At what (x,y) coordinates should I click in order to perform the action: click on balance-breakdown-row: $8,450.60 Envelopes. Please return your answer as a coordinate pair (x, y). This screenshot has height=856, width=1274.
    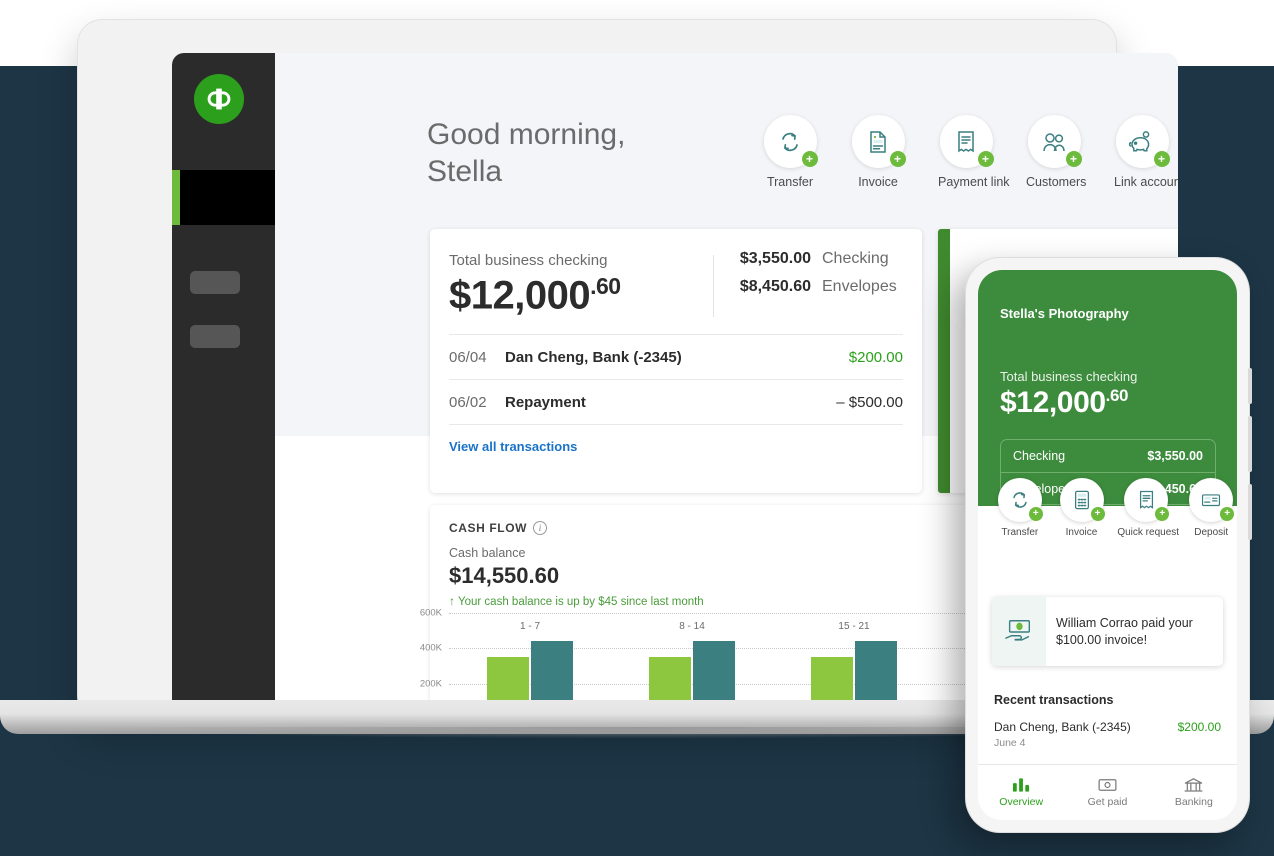
    Looking at the image, I should click on (806, 292).